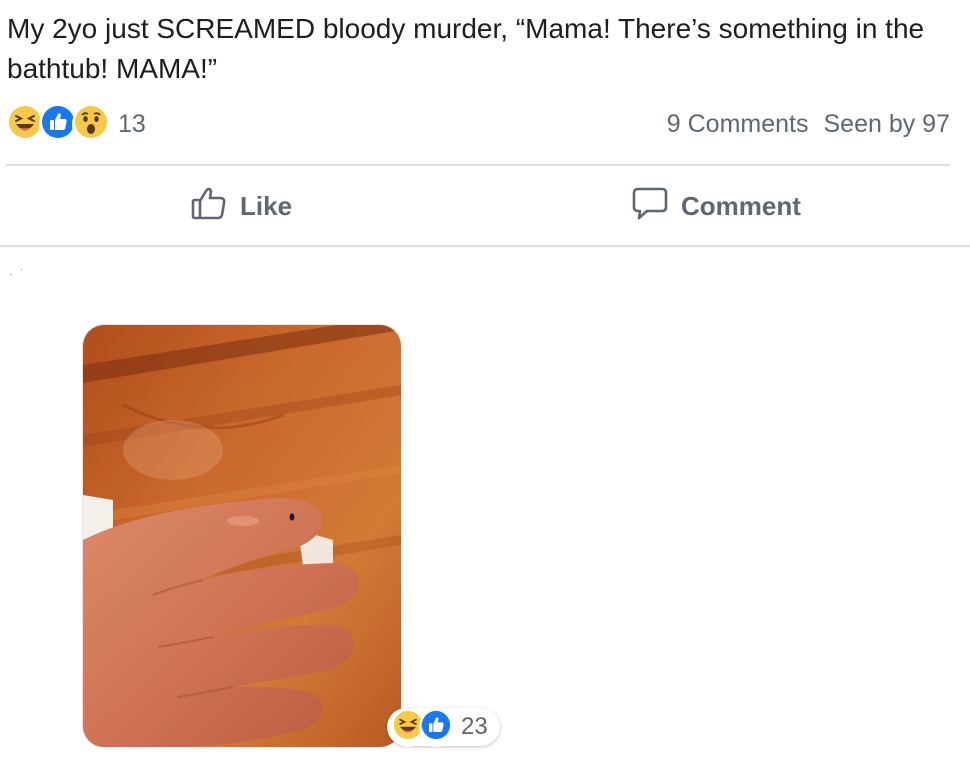  I want to click on speech-bubble-icon, so click(650, 206).